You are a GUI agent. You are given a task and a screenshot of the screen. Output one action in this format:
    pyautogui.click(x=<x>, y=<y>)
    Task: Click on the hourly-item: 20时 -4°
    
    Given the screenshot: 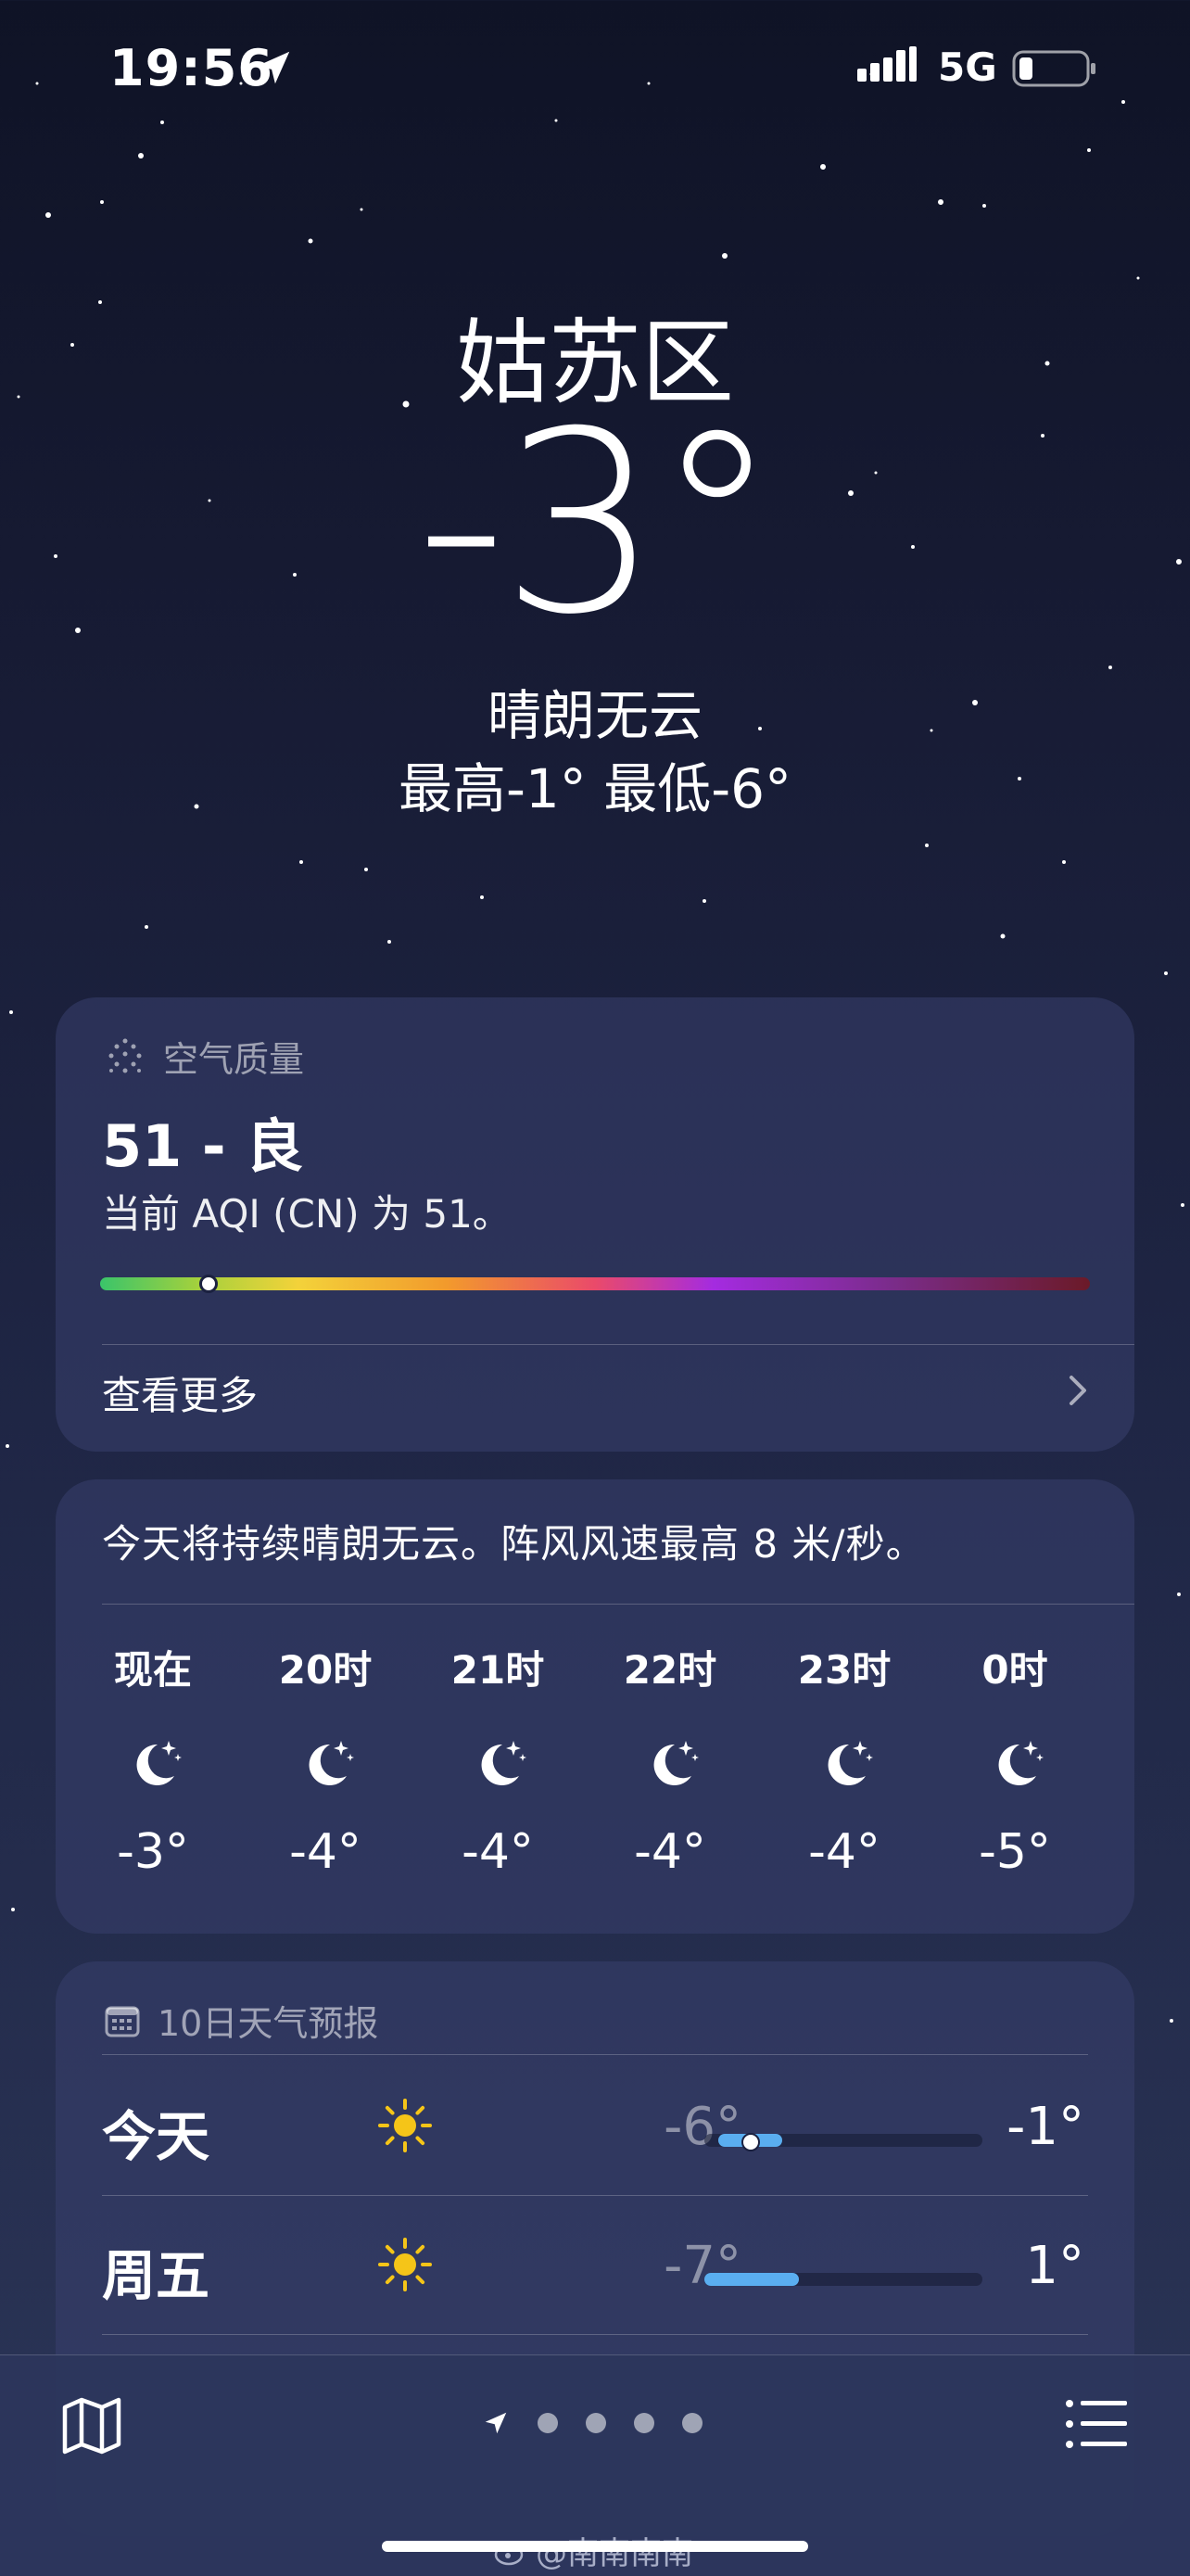 What is the action you would take?
    pyautogui.click(x=325, y=1761)
    